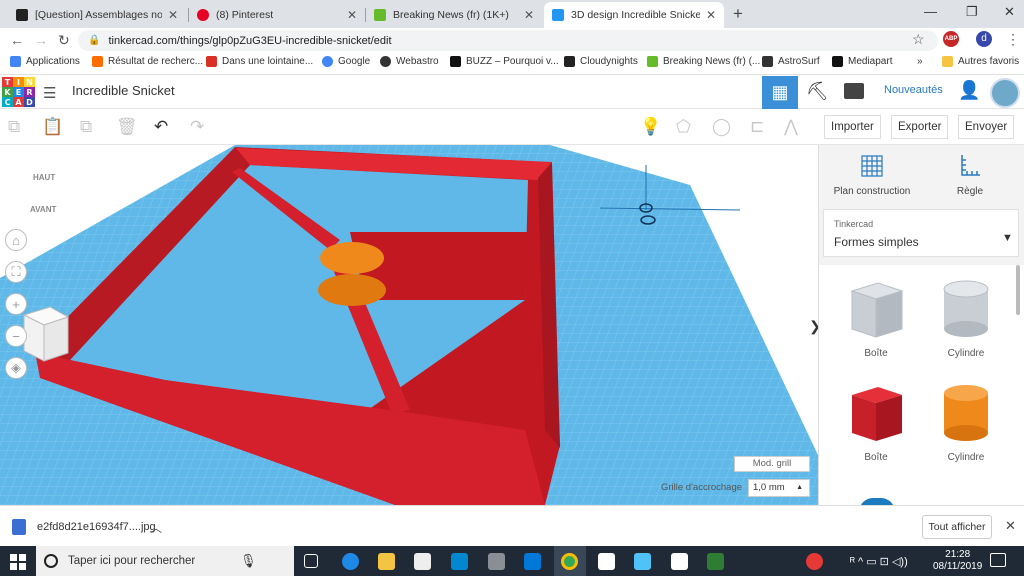 This screenshot has height=576, width=1024. What do you see at coordinates (16, 368) in the screenshot?
I see `perspective-icon: ◈` at bounding box center [16, 368].